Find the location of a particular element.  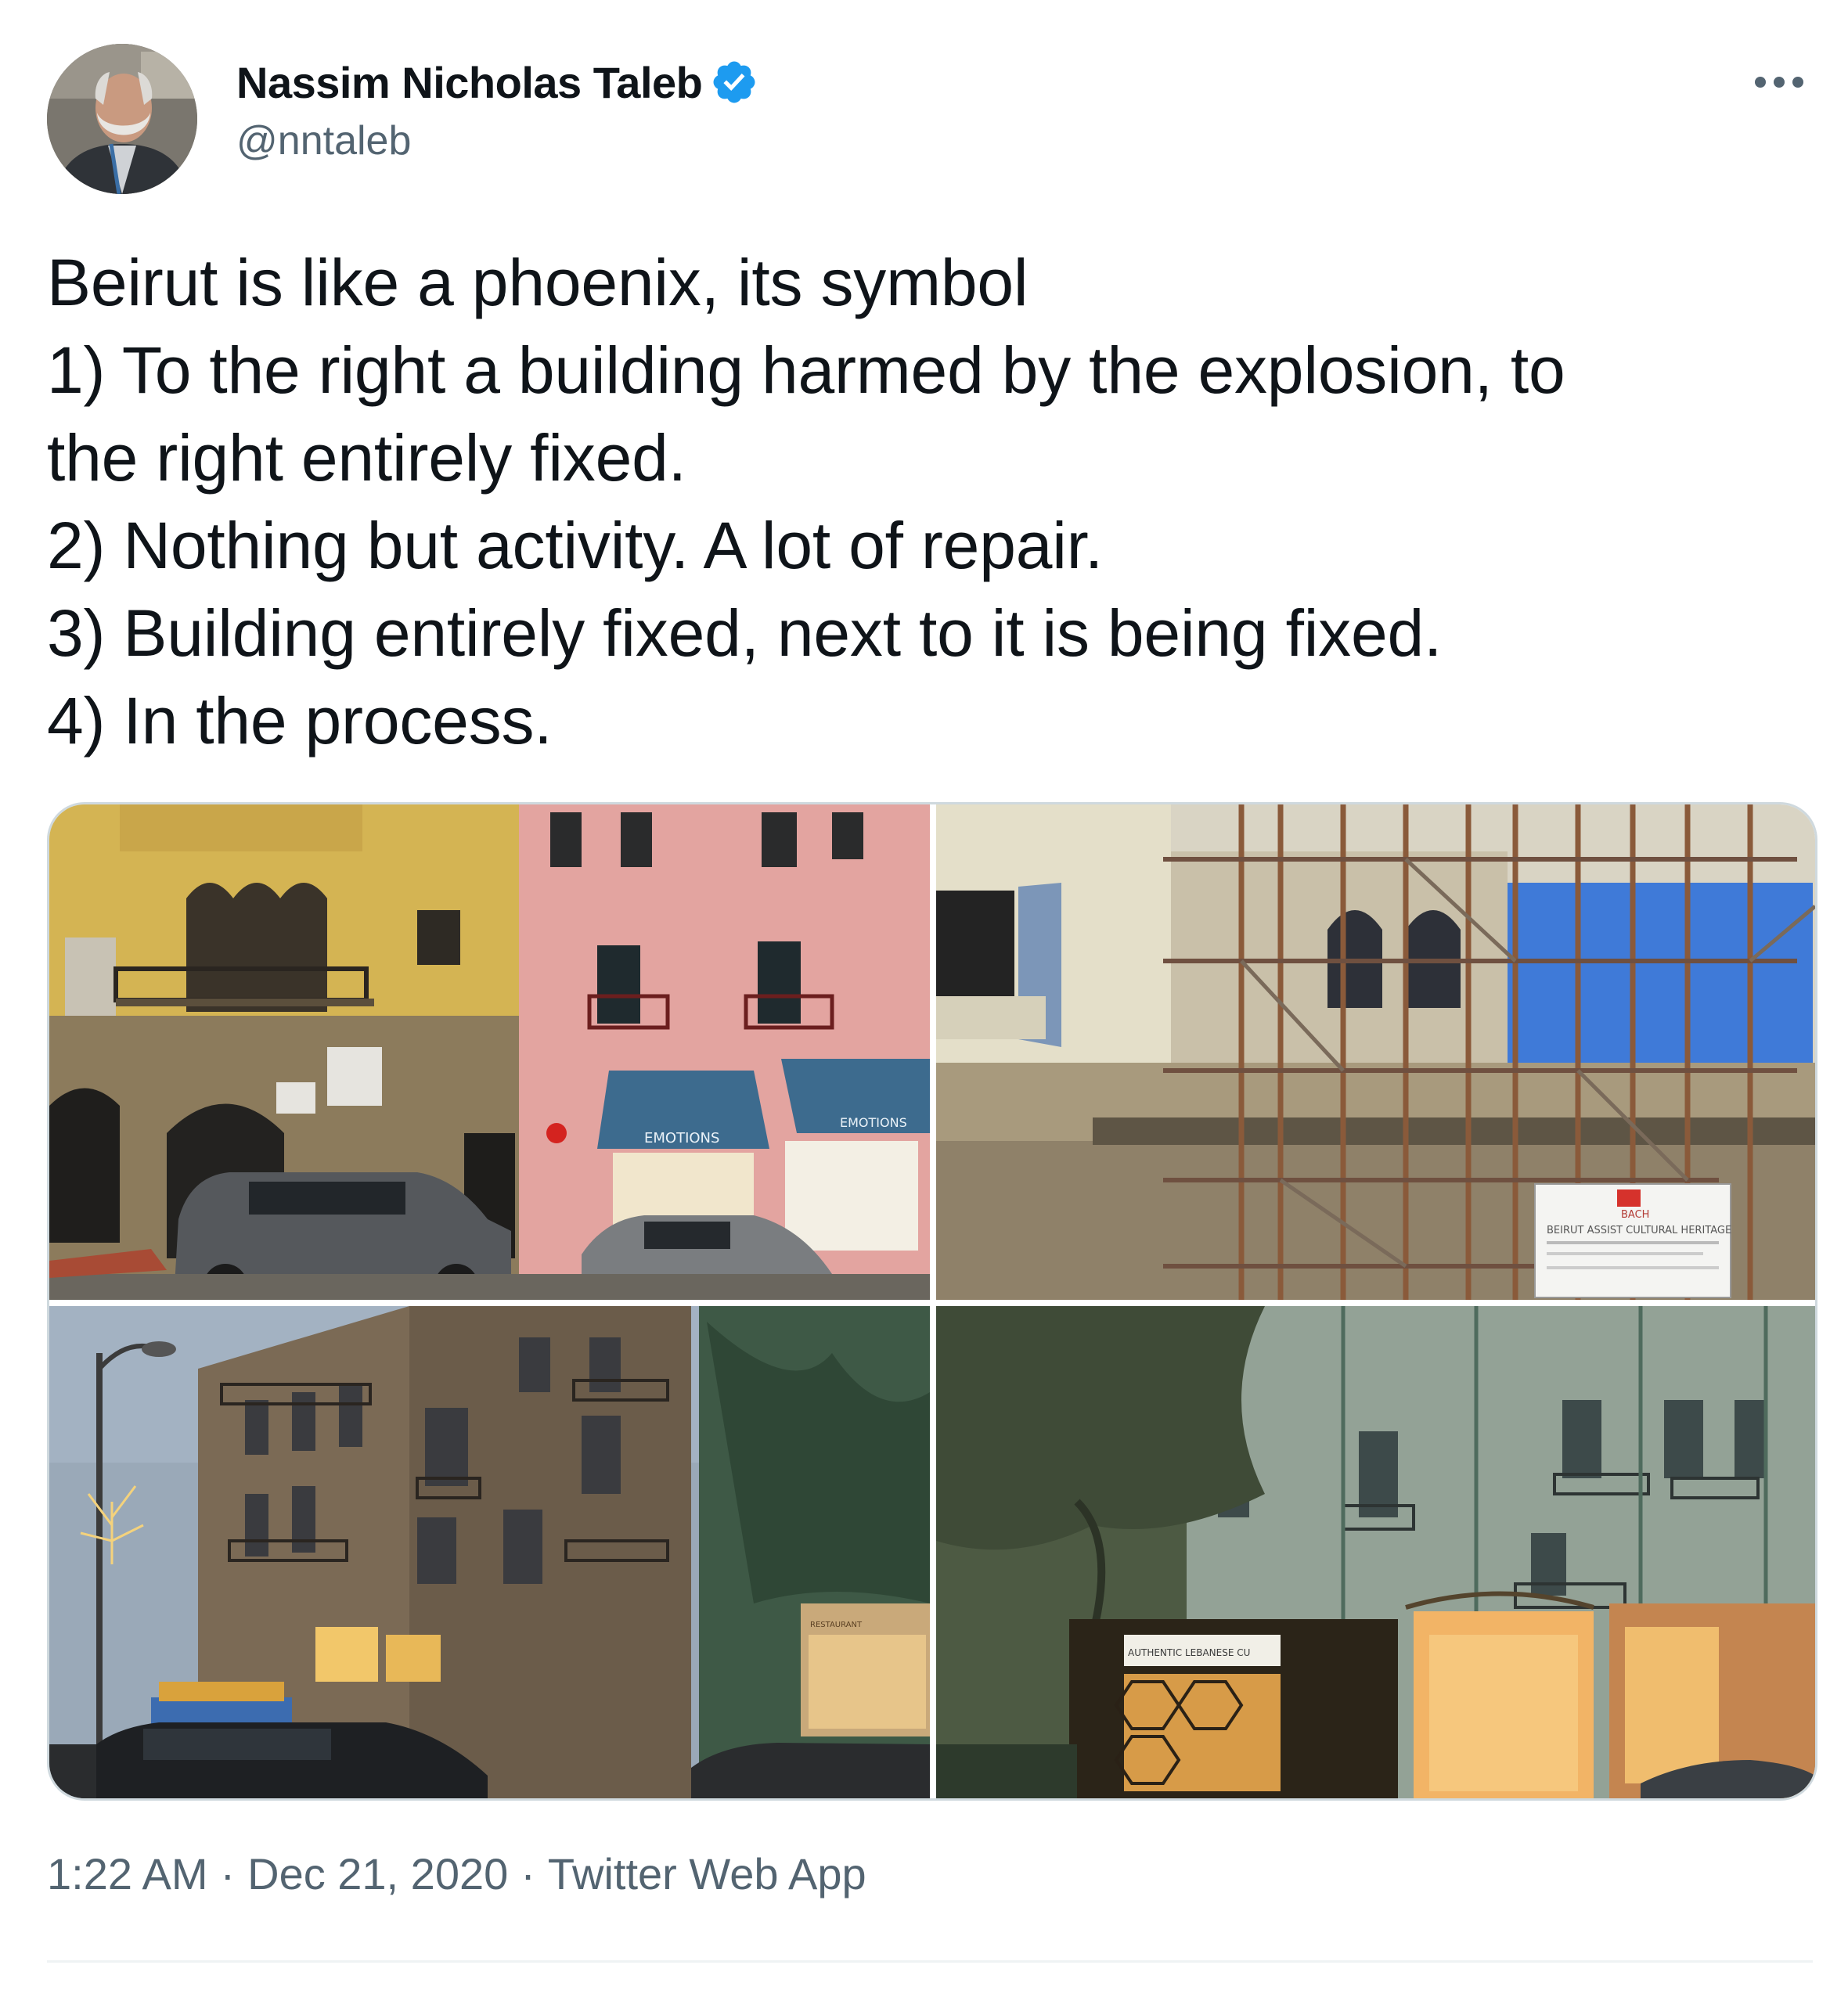

verified-badge-icon is located at coordinates (734, 82).